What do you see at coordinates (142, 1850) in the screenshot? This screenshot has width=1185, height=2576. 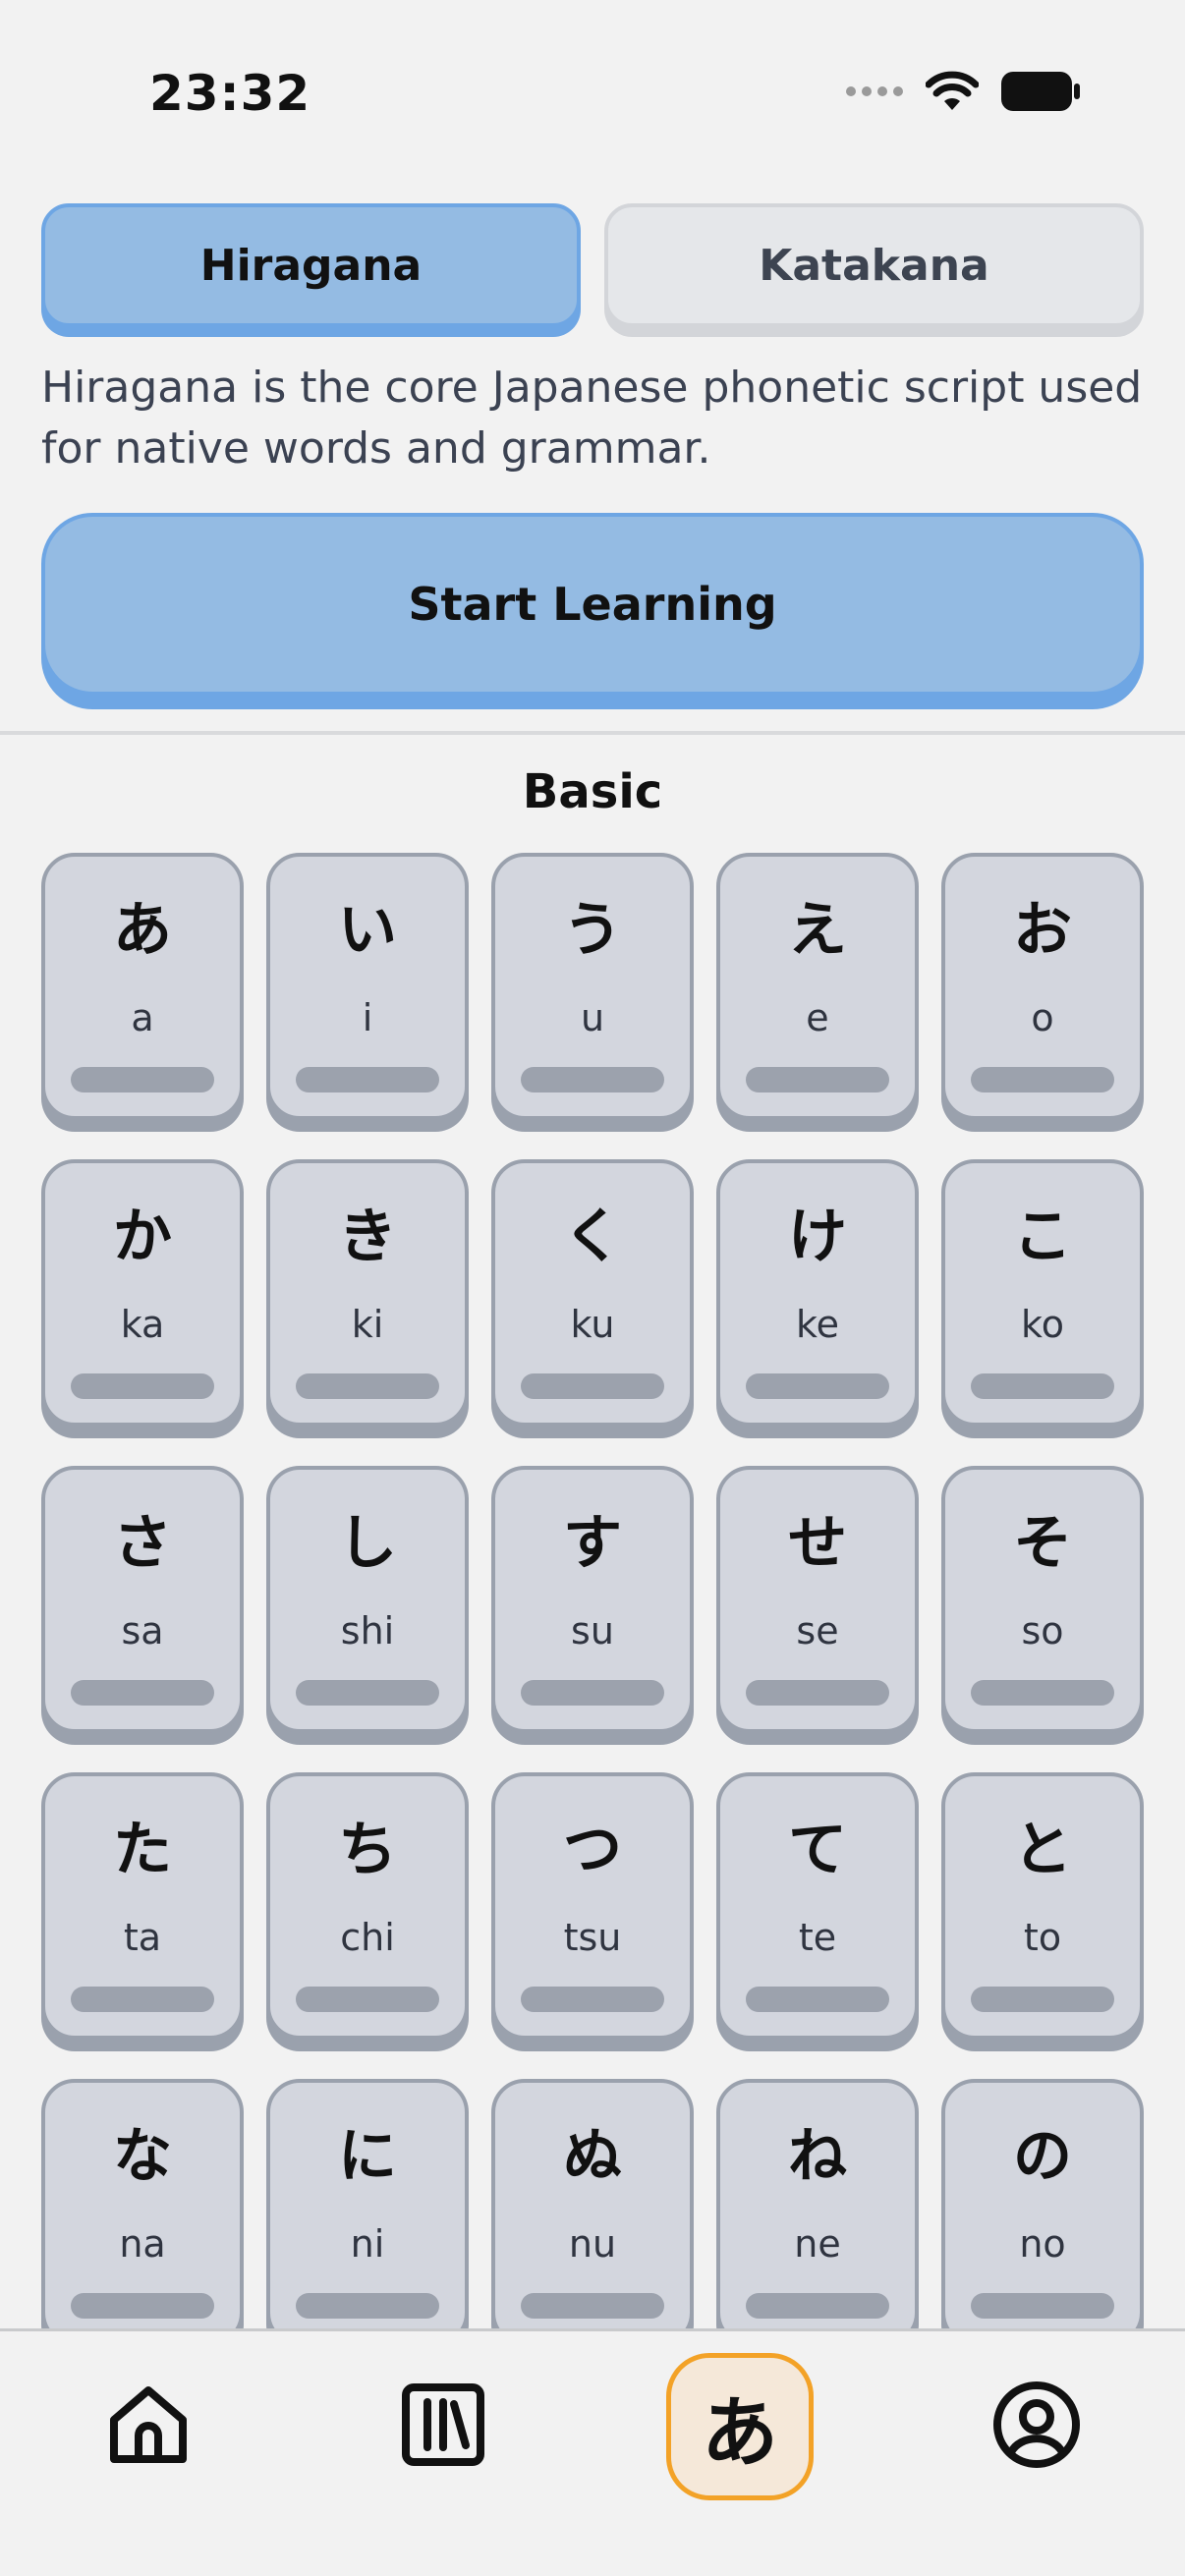 I see `kana-character: た` at bounding box center [142, 1850].